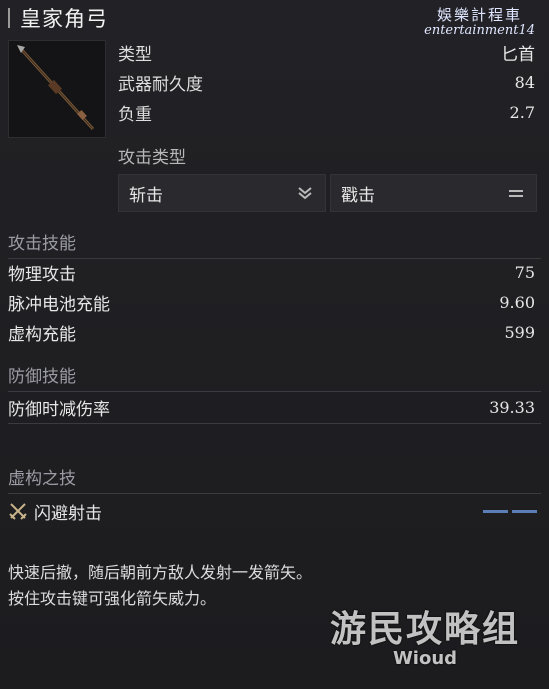 The width and height of the screenshot is (549, 689). Describe the element at coordinates (425, 629) in the screenshot. I see `watermark-bottom-cn: 游民攻略组` at that location.